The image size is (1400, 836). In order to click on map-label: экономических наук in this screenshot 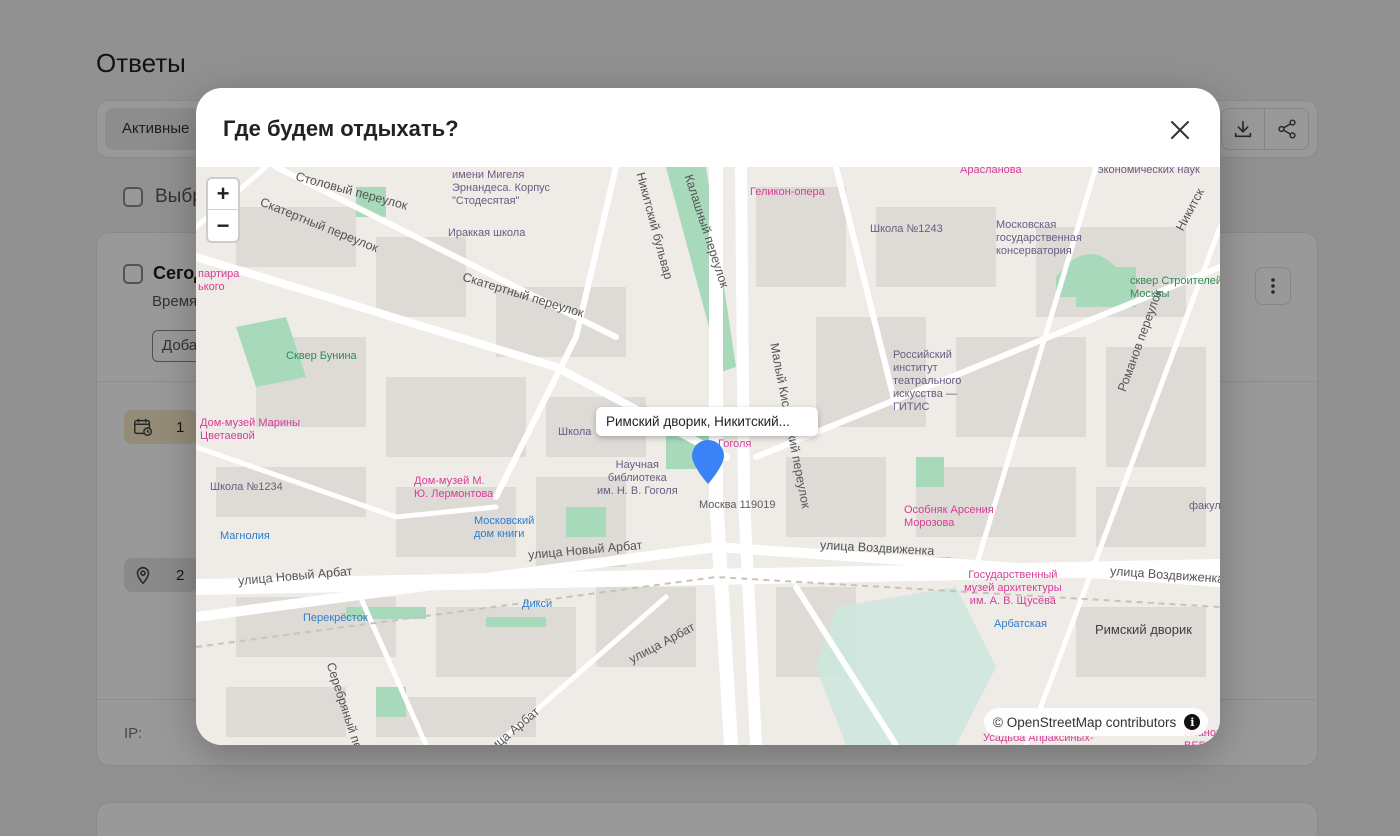, I will do `click(1149, 171)`.